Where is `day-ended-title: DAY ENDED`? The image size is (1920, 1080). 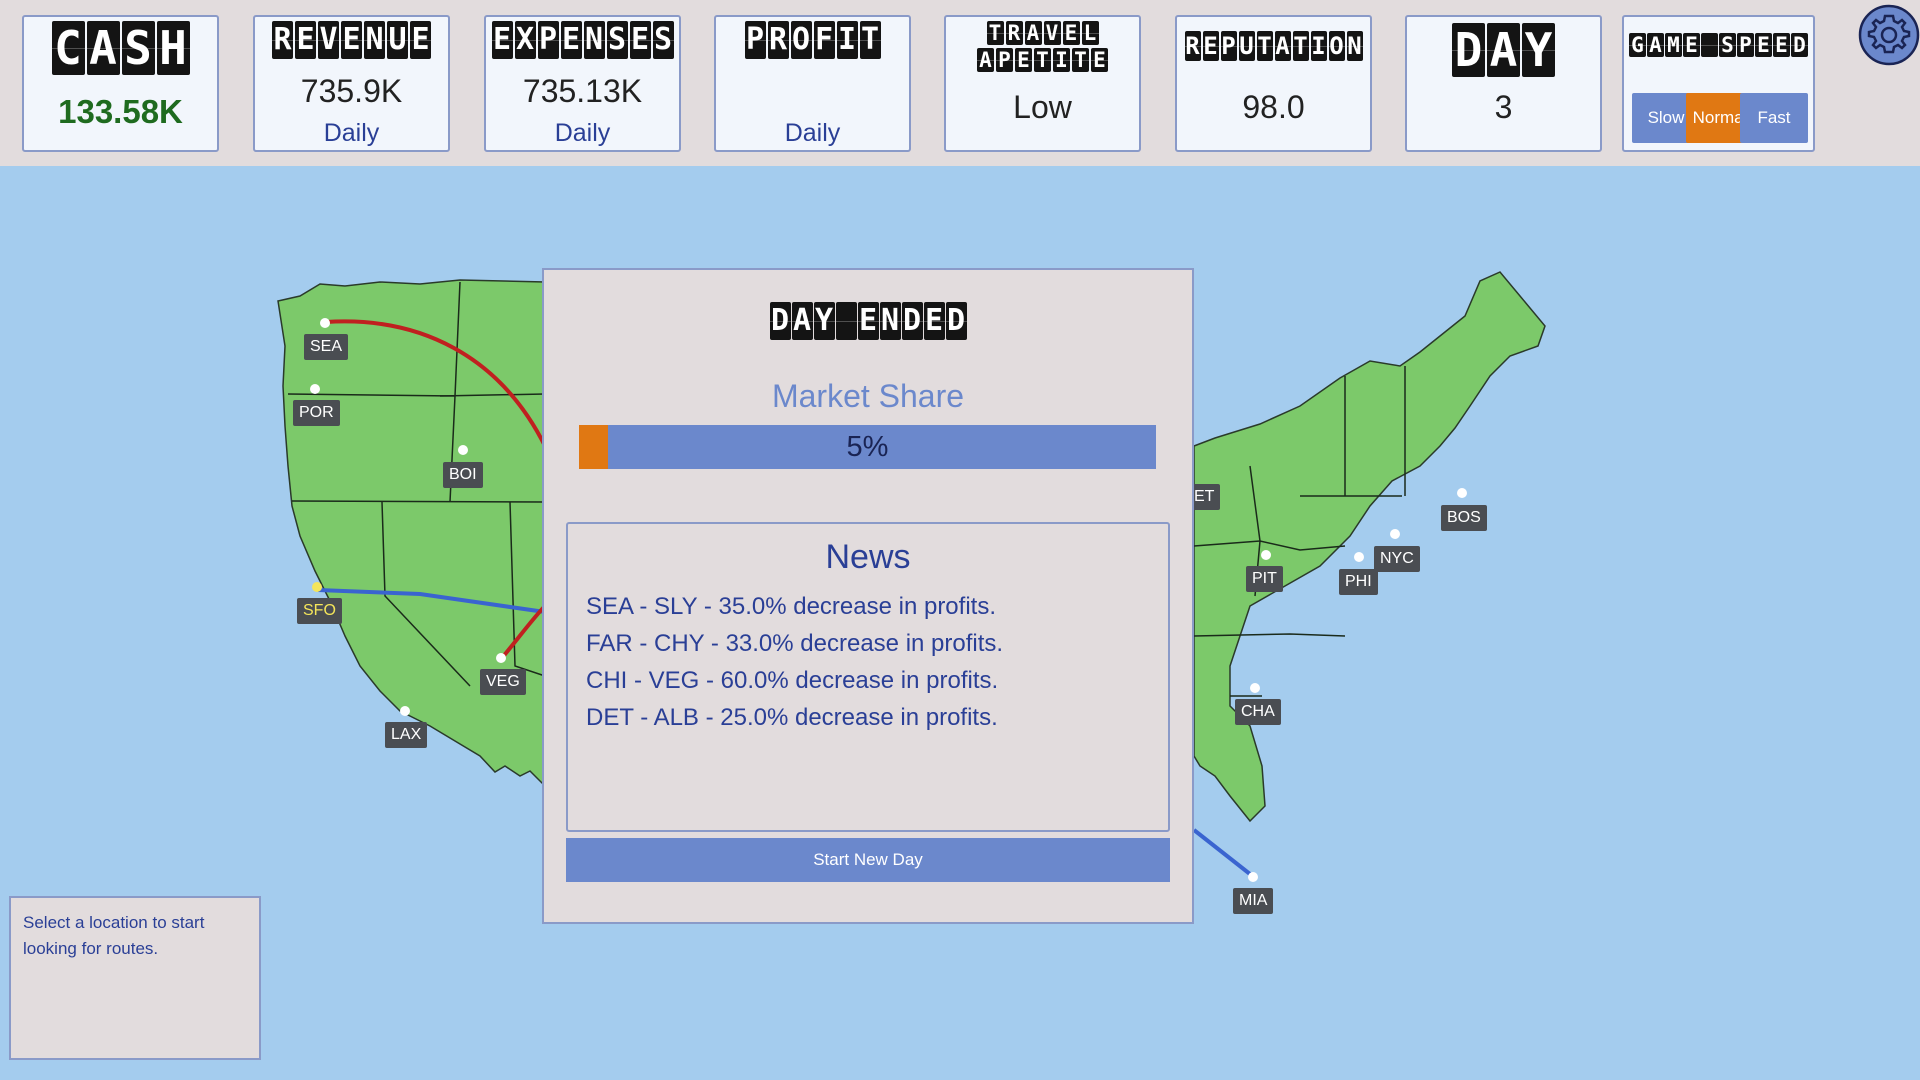
day-ended-title: DAY ENDED is located at coordinates (868, 321).